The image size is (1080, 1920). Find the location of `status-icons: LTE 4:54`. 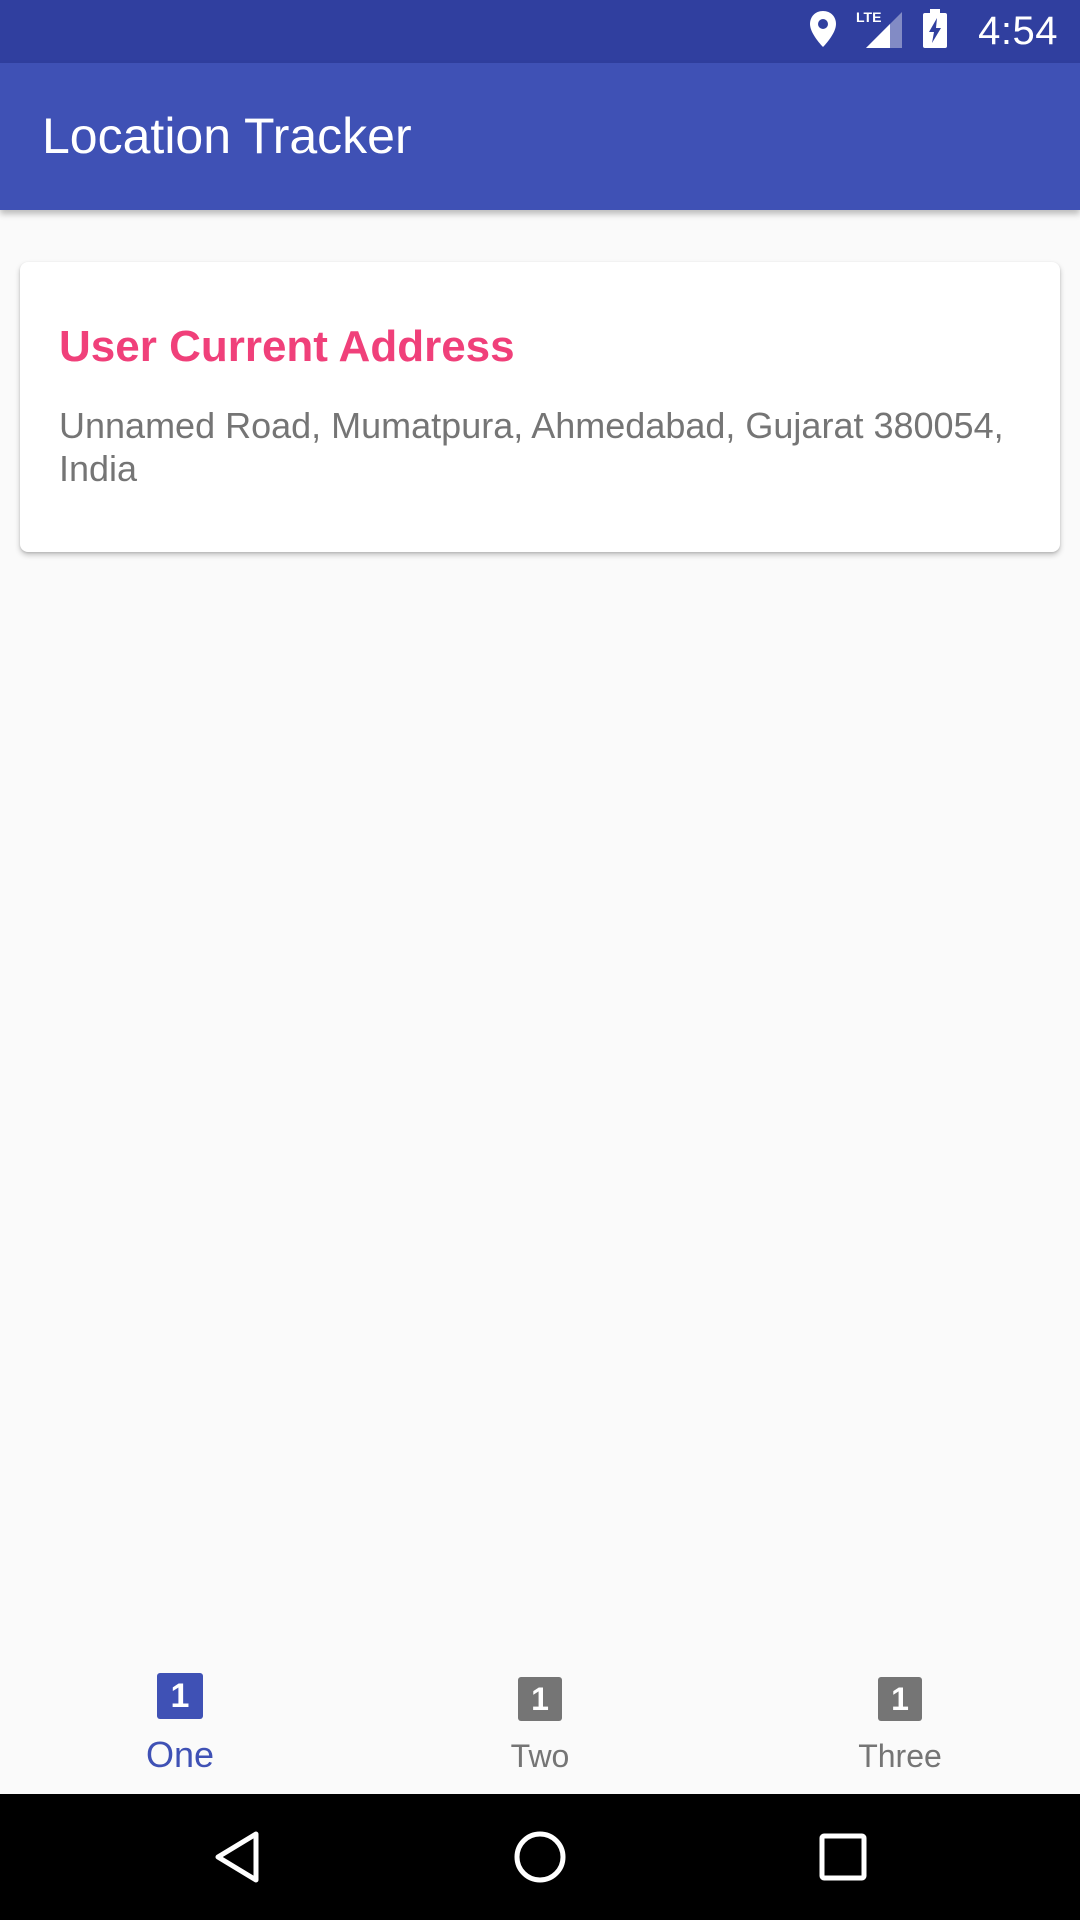

status-icons: LTE 4:54 is located at coordinates (933, 31).